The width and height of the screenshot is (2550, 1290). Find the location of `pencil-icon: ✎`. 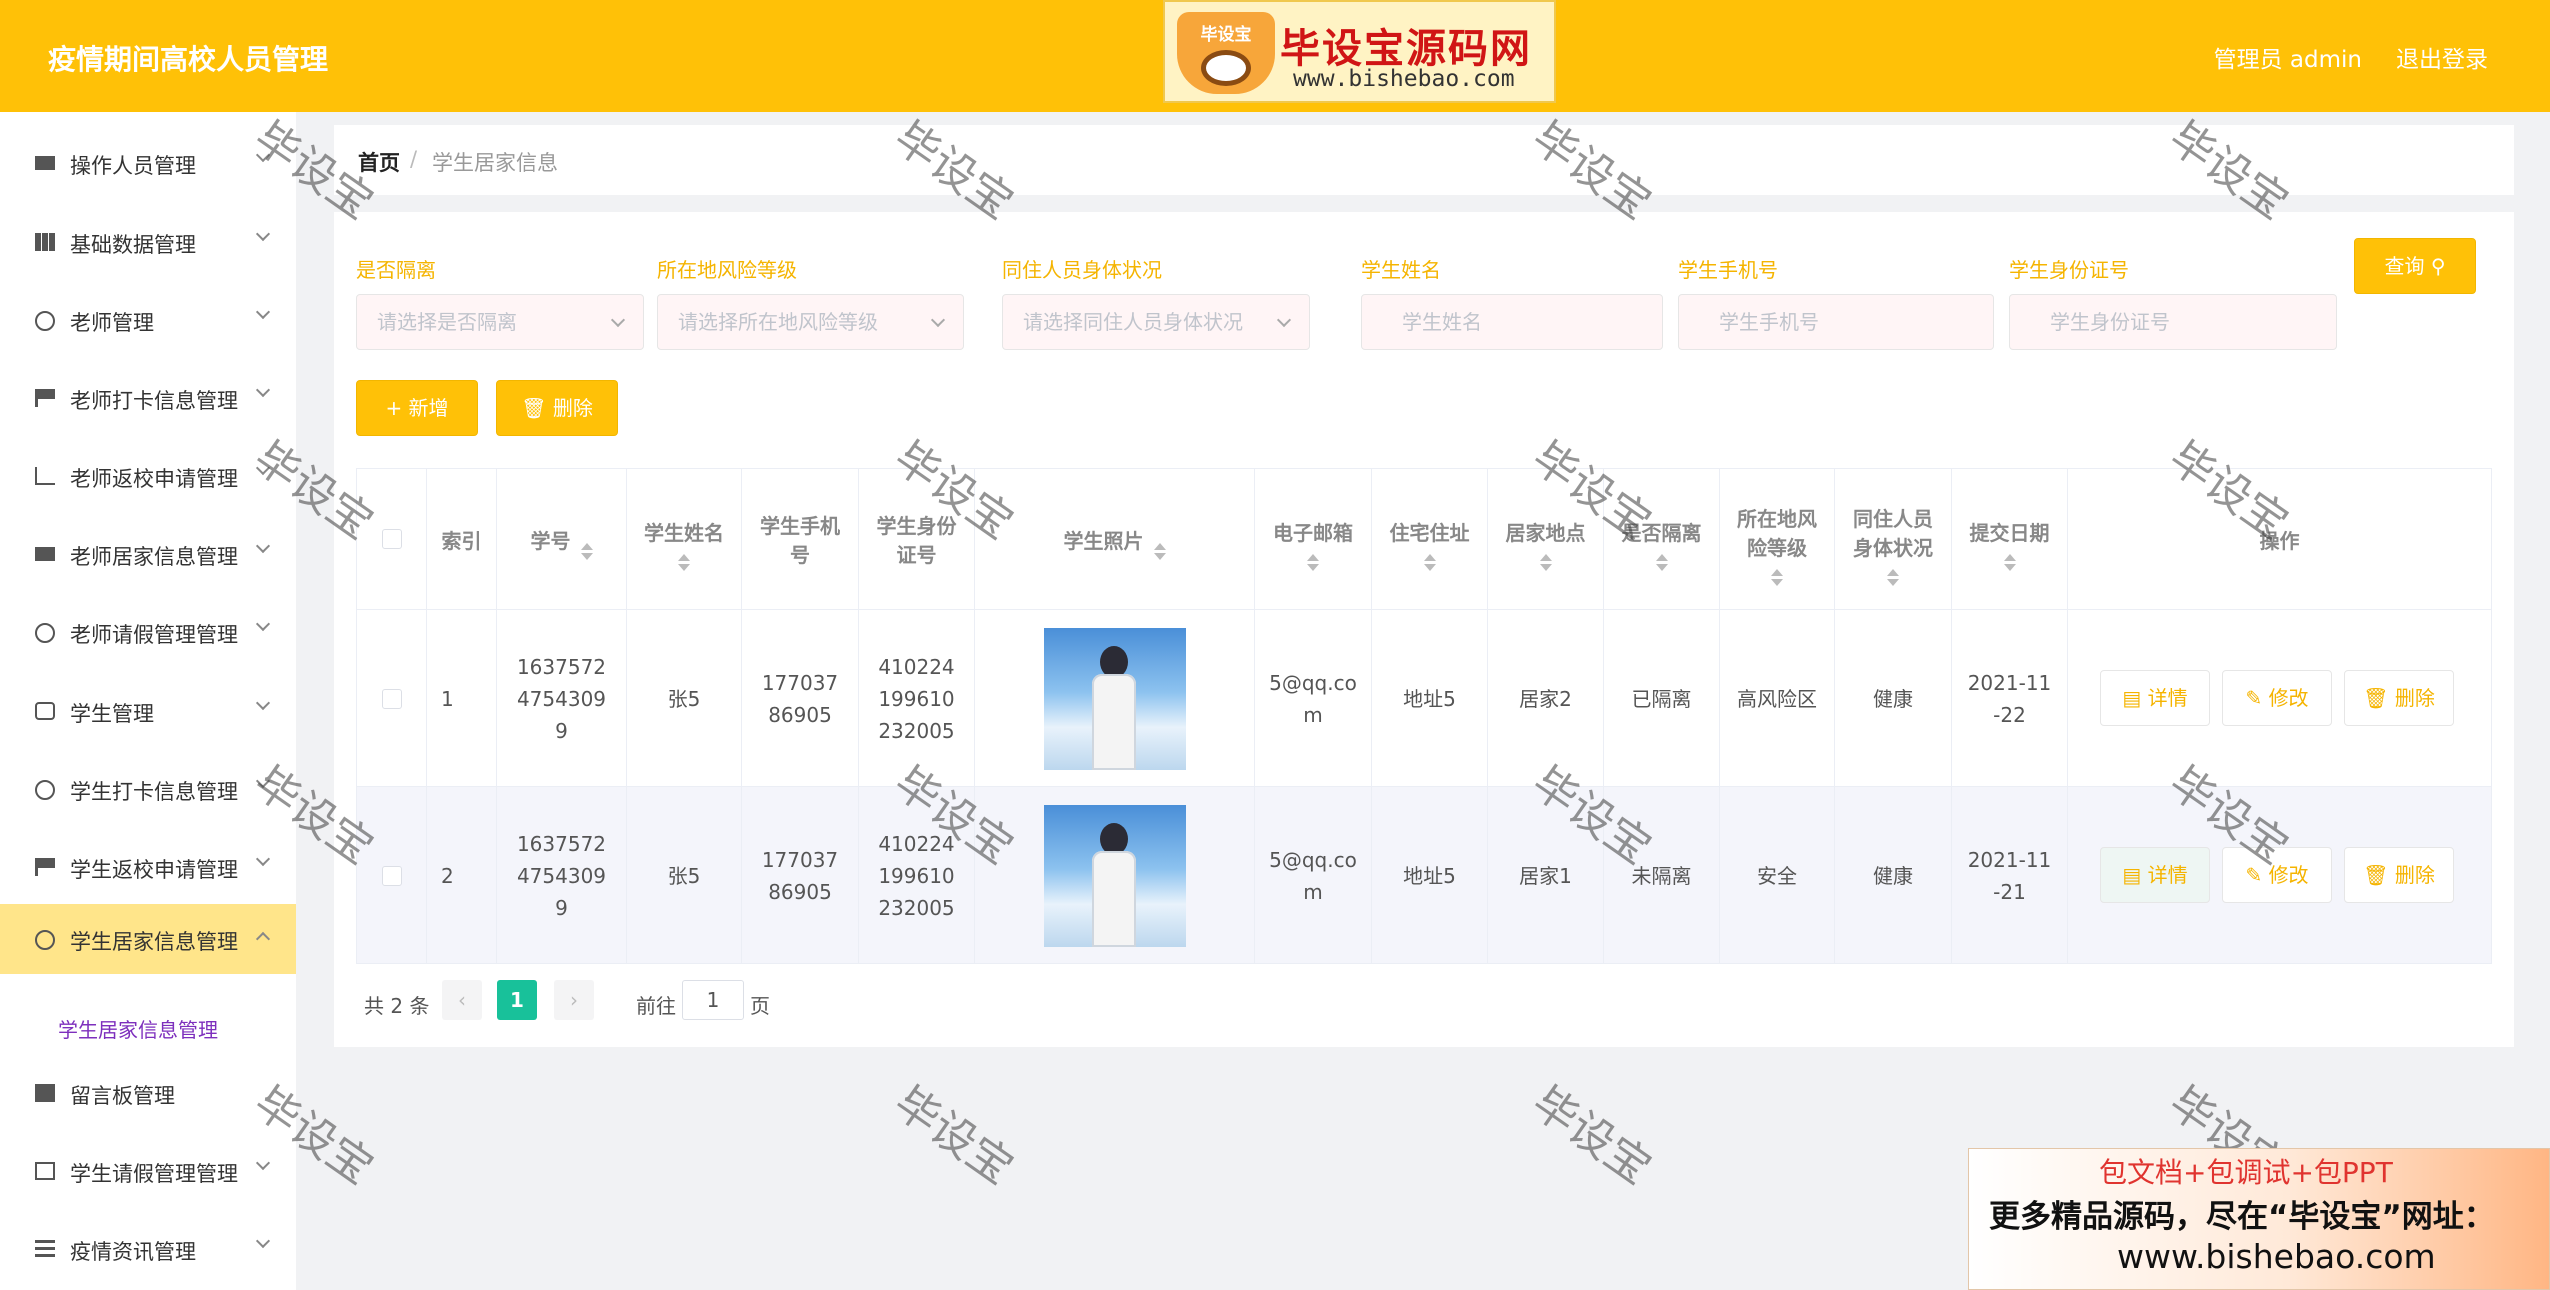

pencil-icon: ✎ is located at coordinates (2254, 875).